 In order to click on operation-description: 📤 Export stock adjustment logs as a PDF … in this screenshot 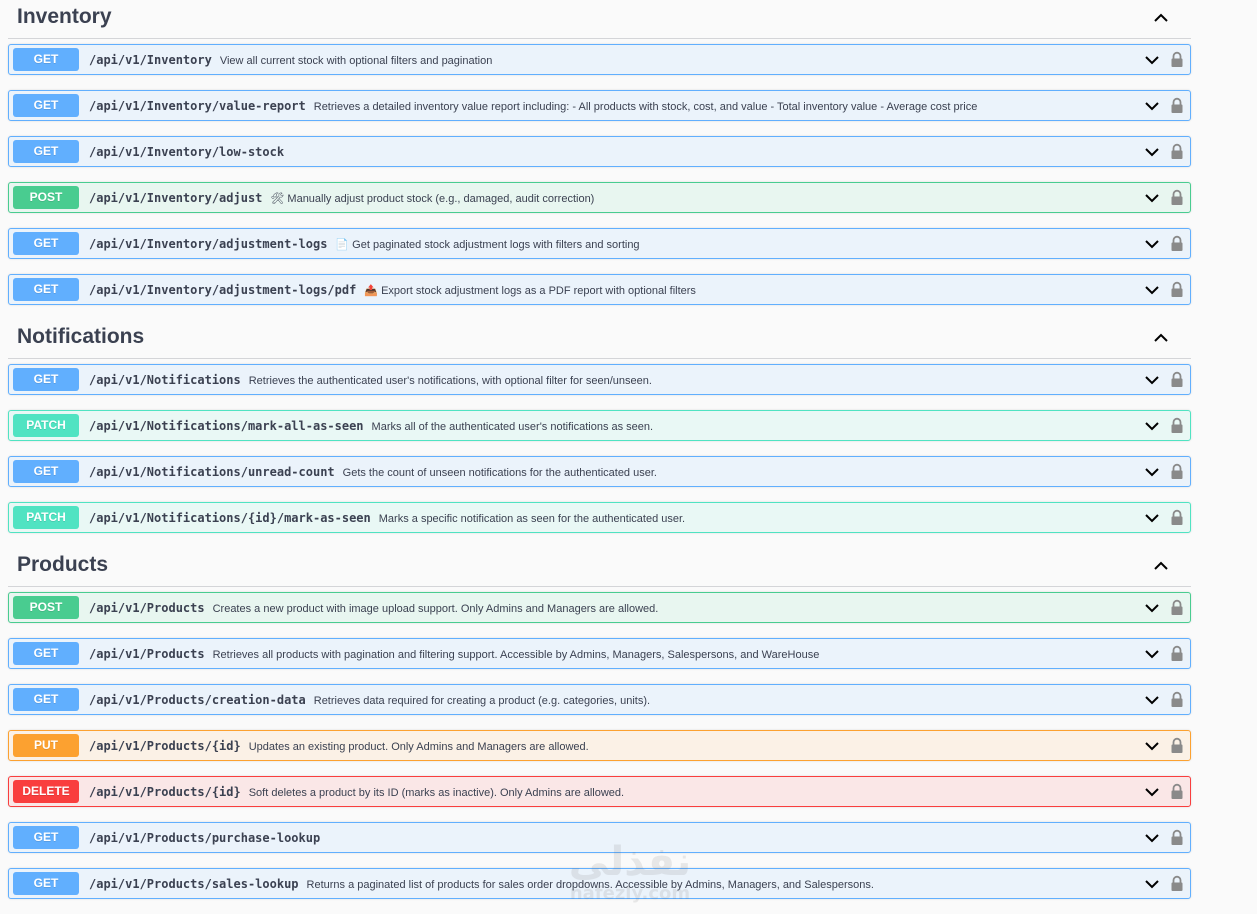, I will do `click(530, 291)`.